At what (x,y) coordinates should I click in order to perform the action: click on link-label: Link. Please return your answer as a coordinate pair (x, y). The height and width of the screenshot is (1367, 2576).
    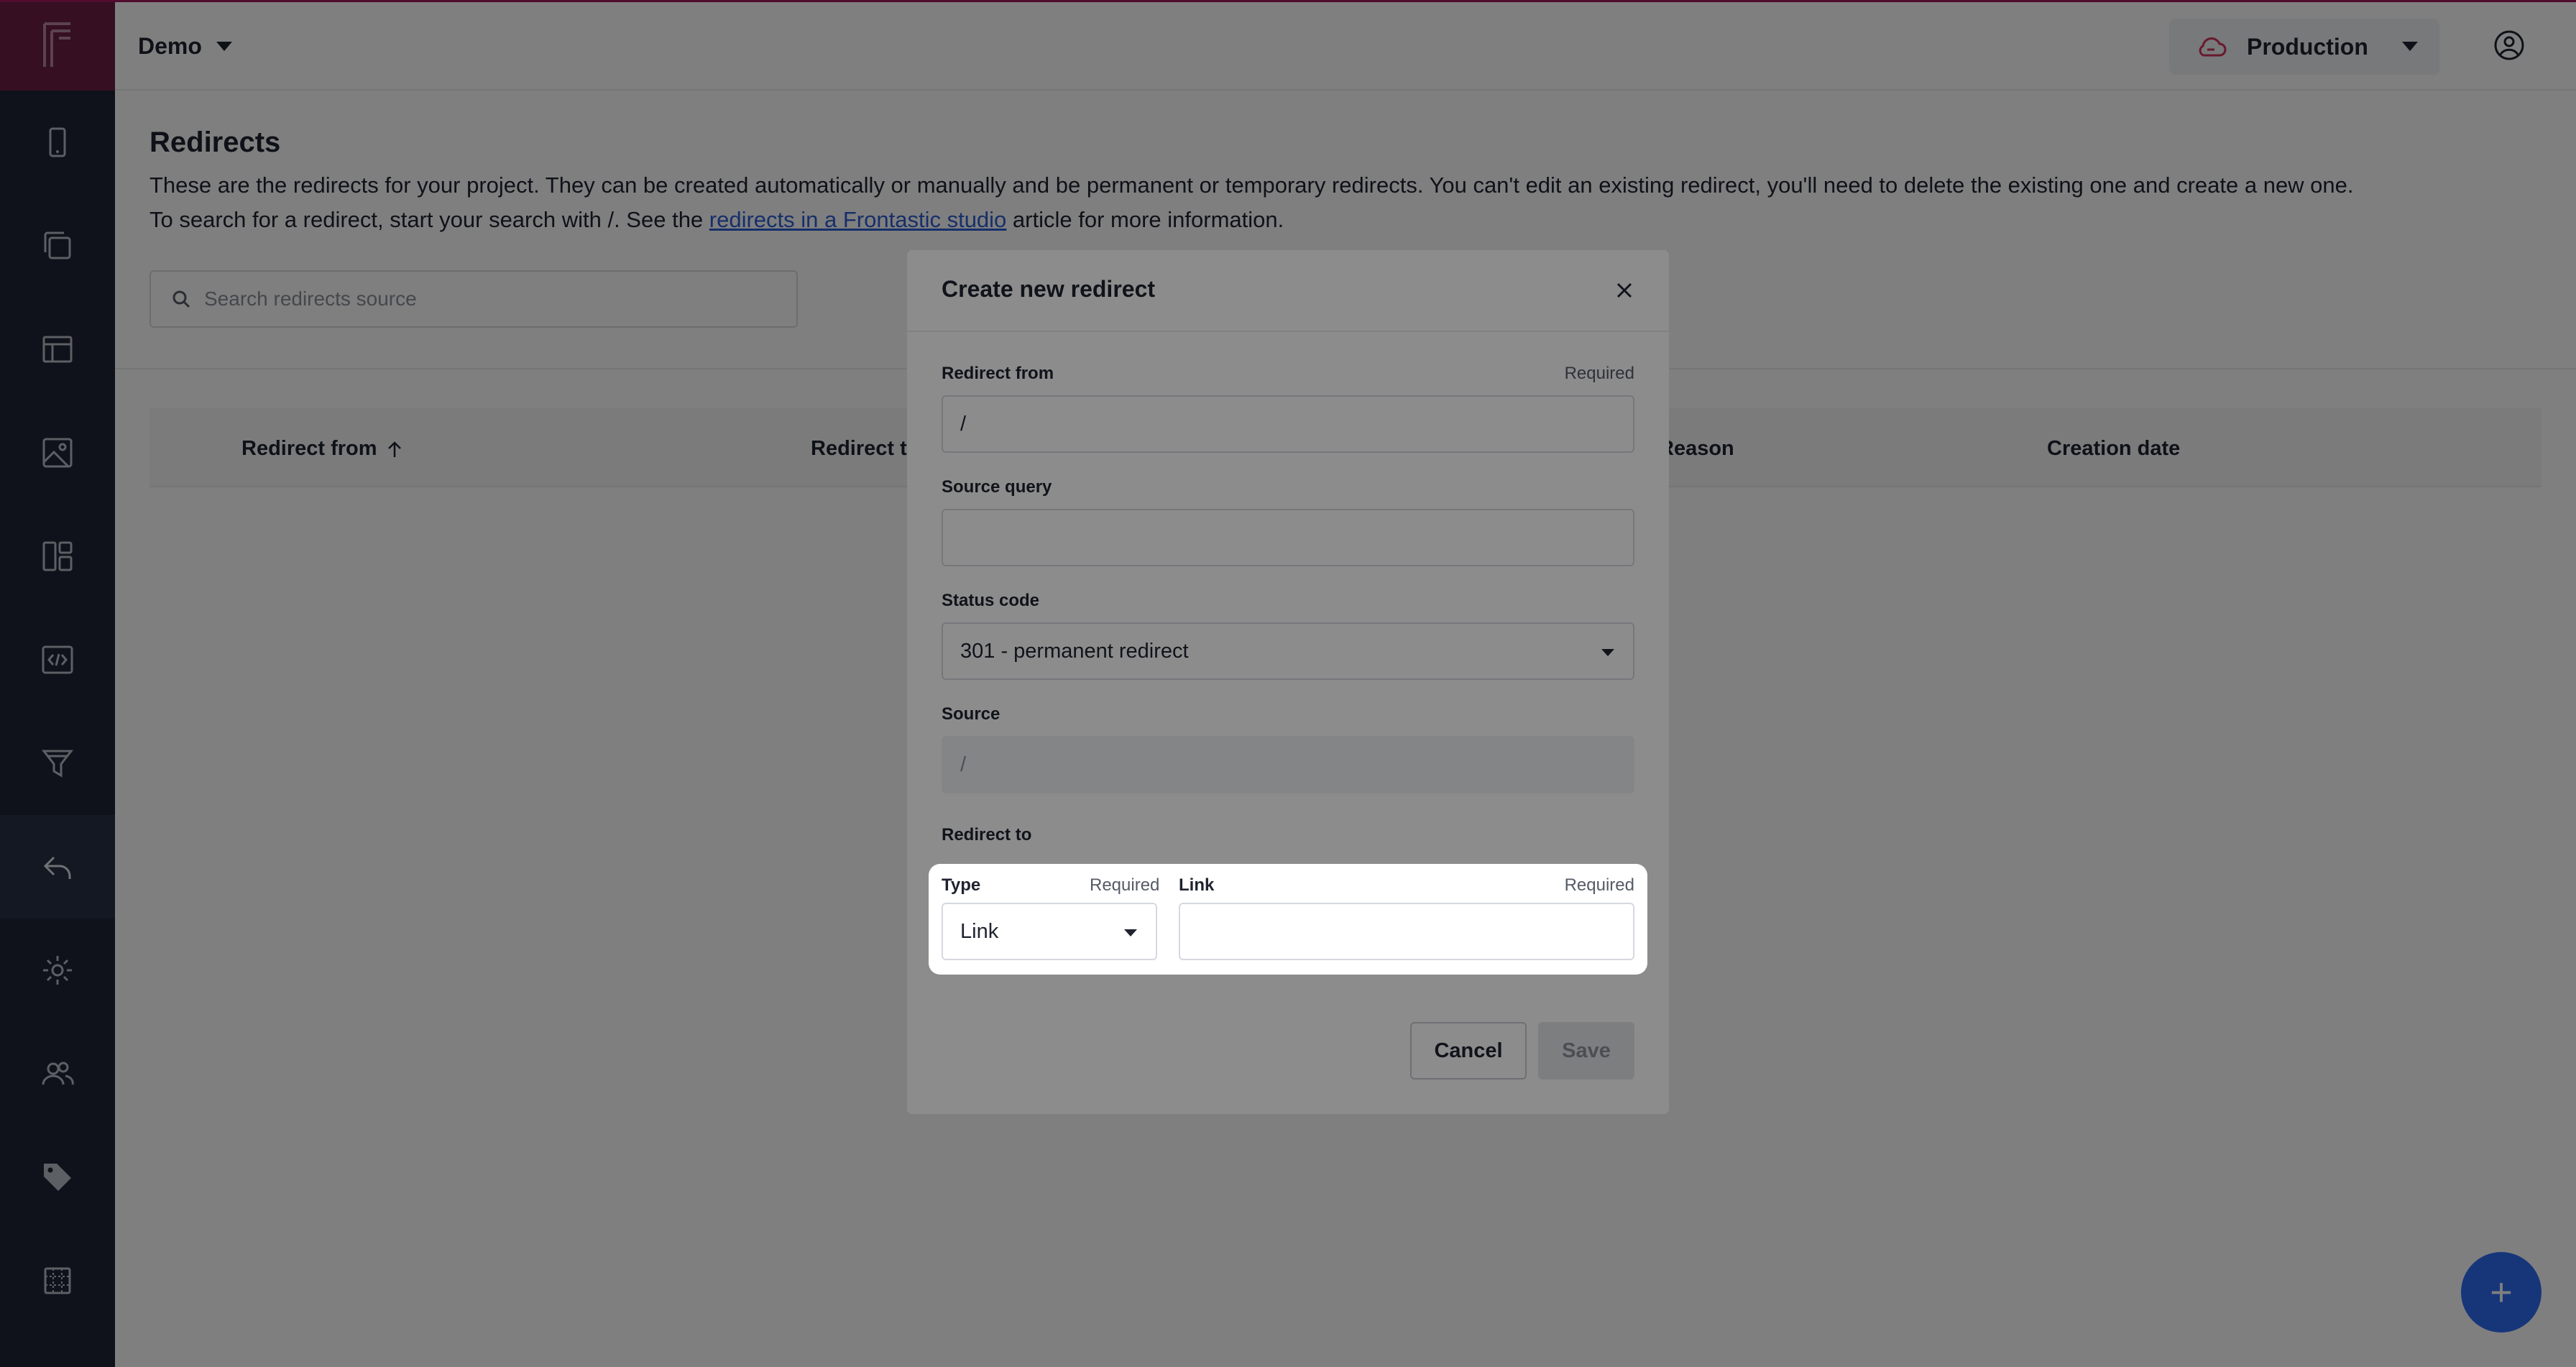
    Looking at the image, I should click on (1197, 885).